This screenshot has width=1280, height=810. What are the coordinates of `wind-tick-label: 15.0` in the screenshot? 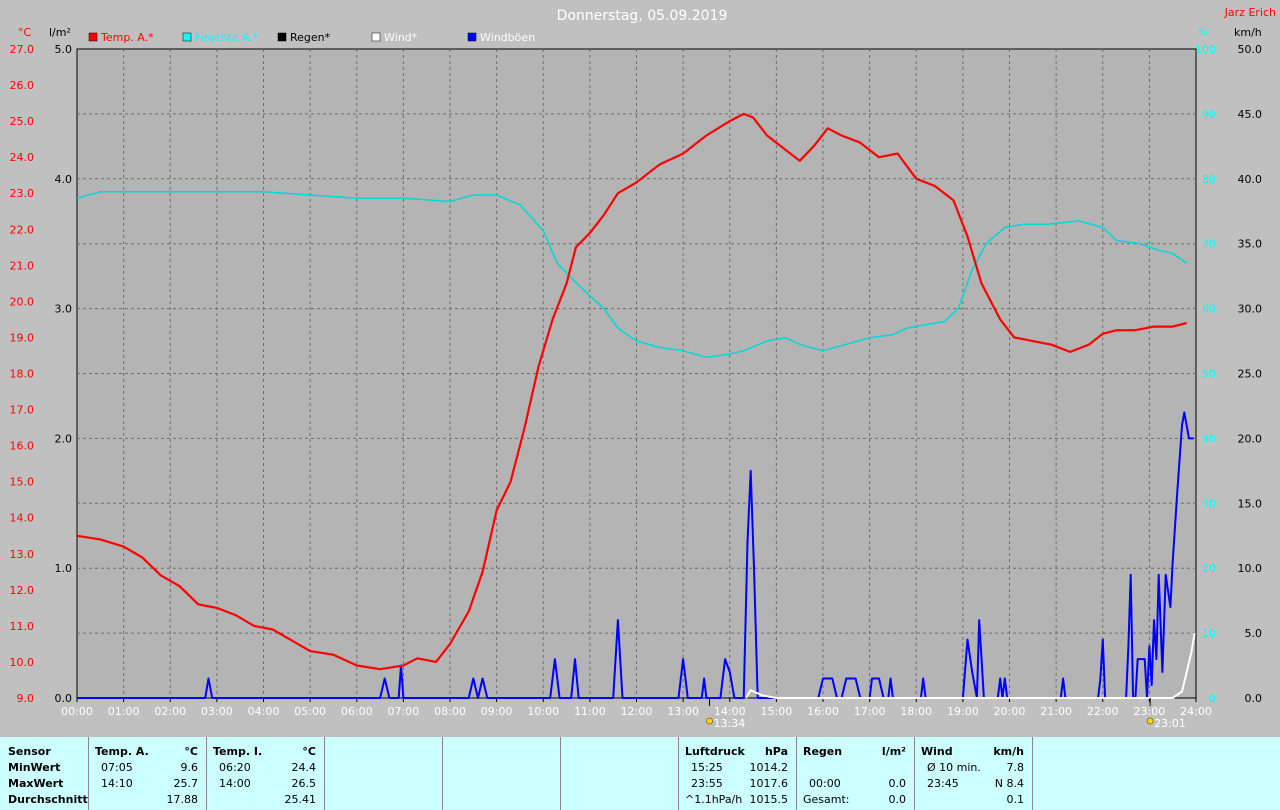 It's located at (1250, 503).